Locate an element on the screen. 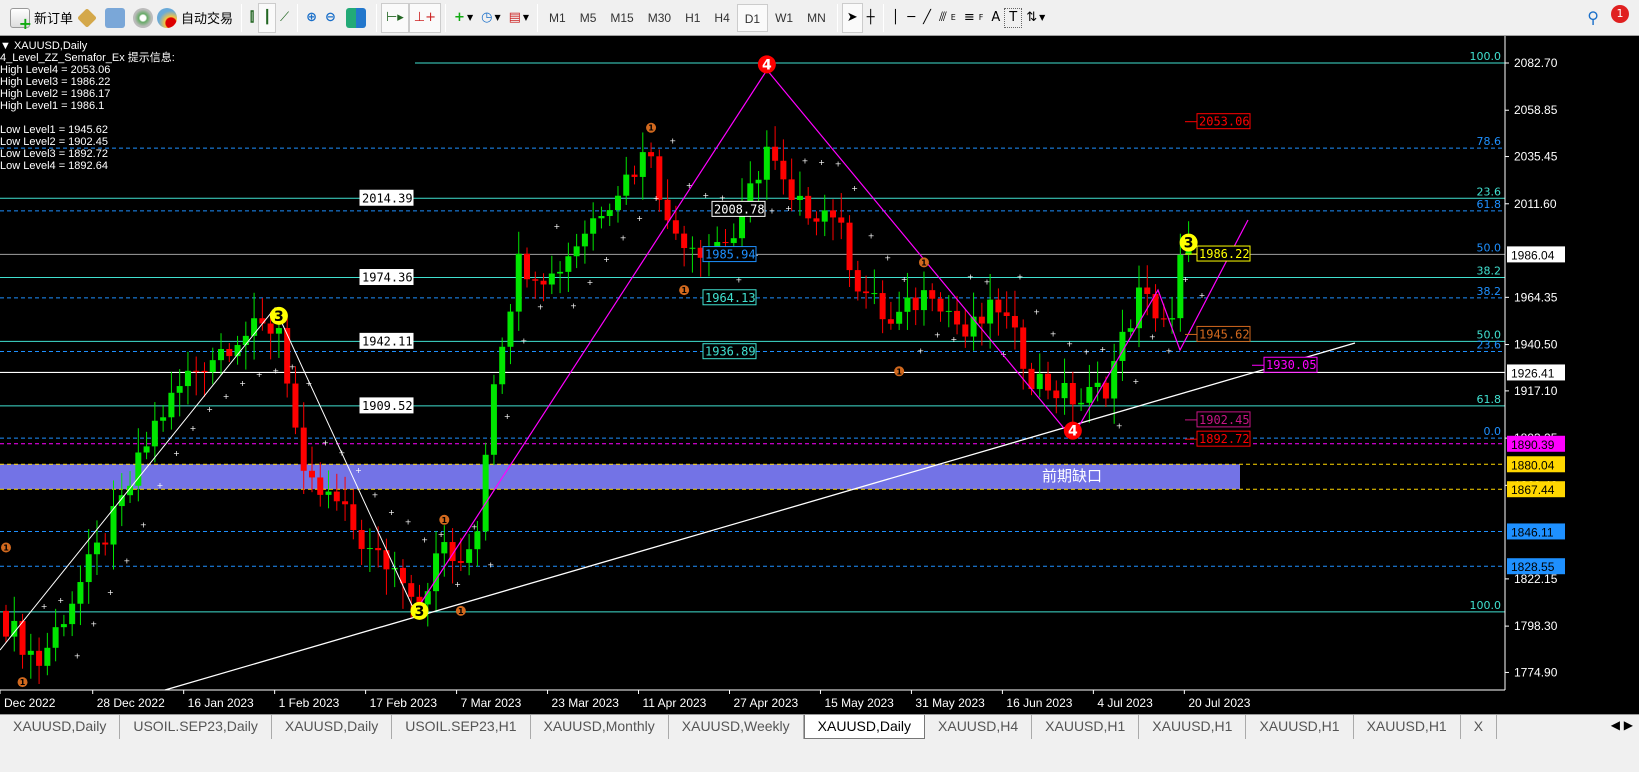 The image size is (1639, 772). zoom-in-icon: ⊕ is located at coordinates (311, 18).